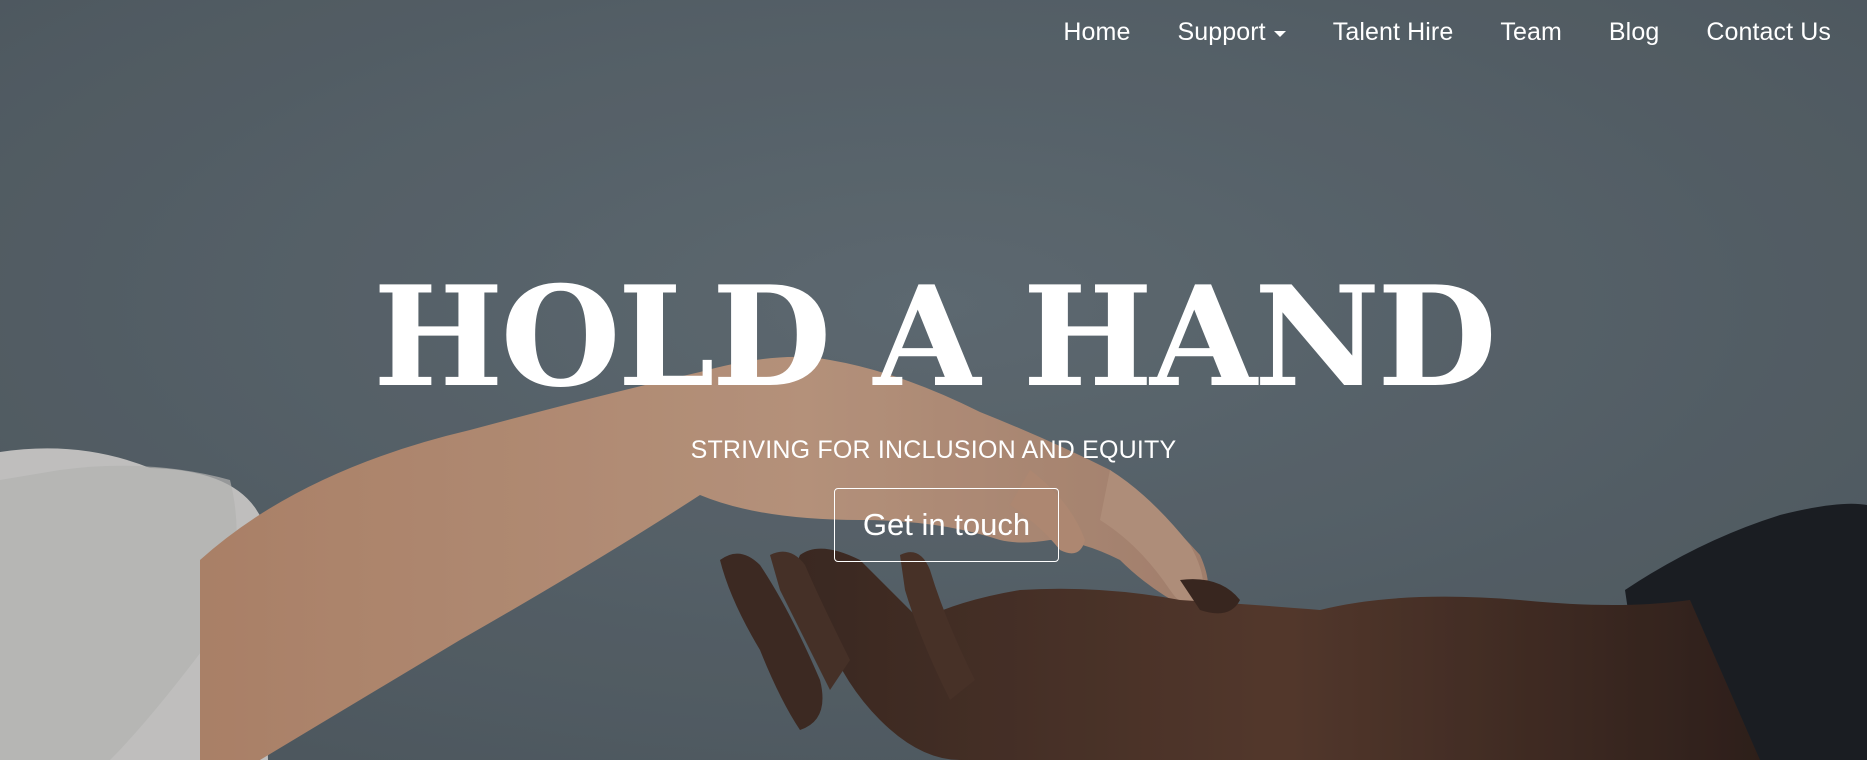  I want to click on nav-team: Team, so click(1531, 32).